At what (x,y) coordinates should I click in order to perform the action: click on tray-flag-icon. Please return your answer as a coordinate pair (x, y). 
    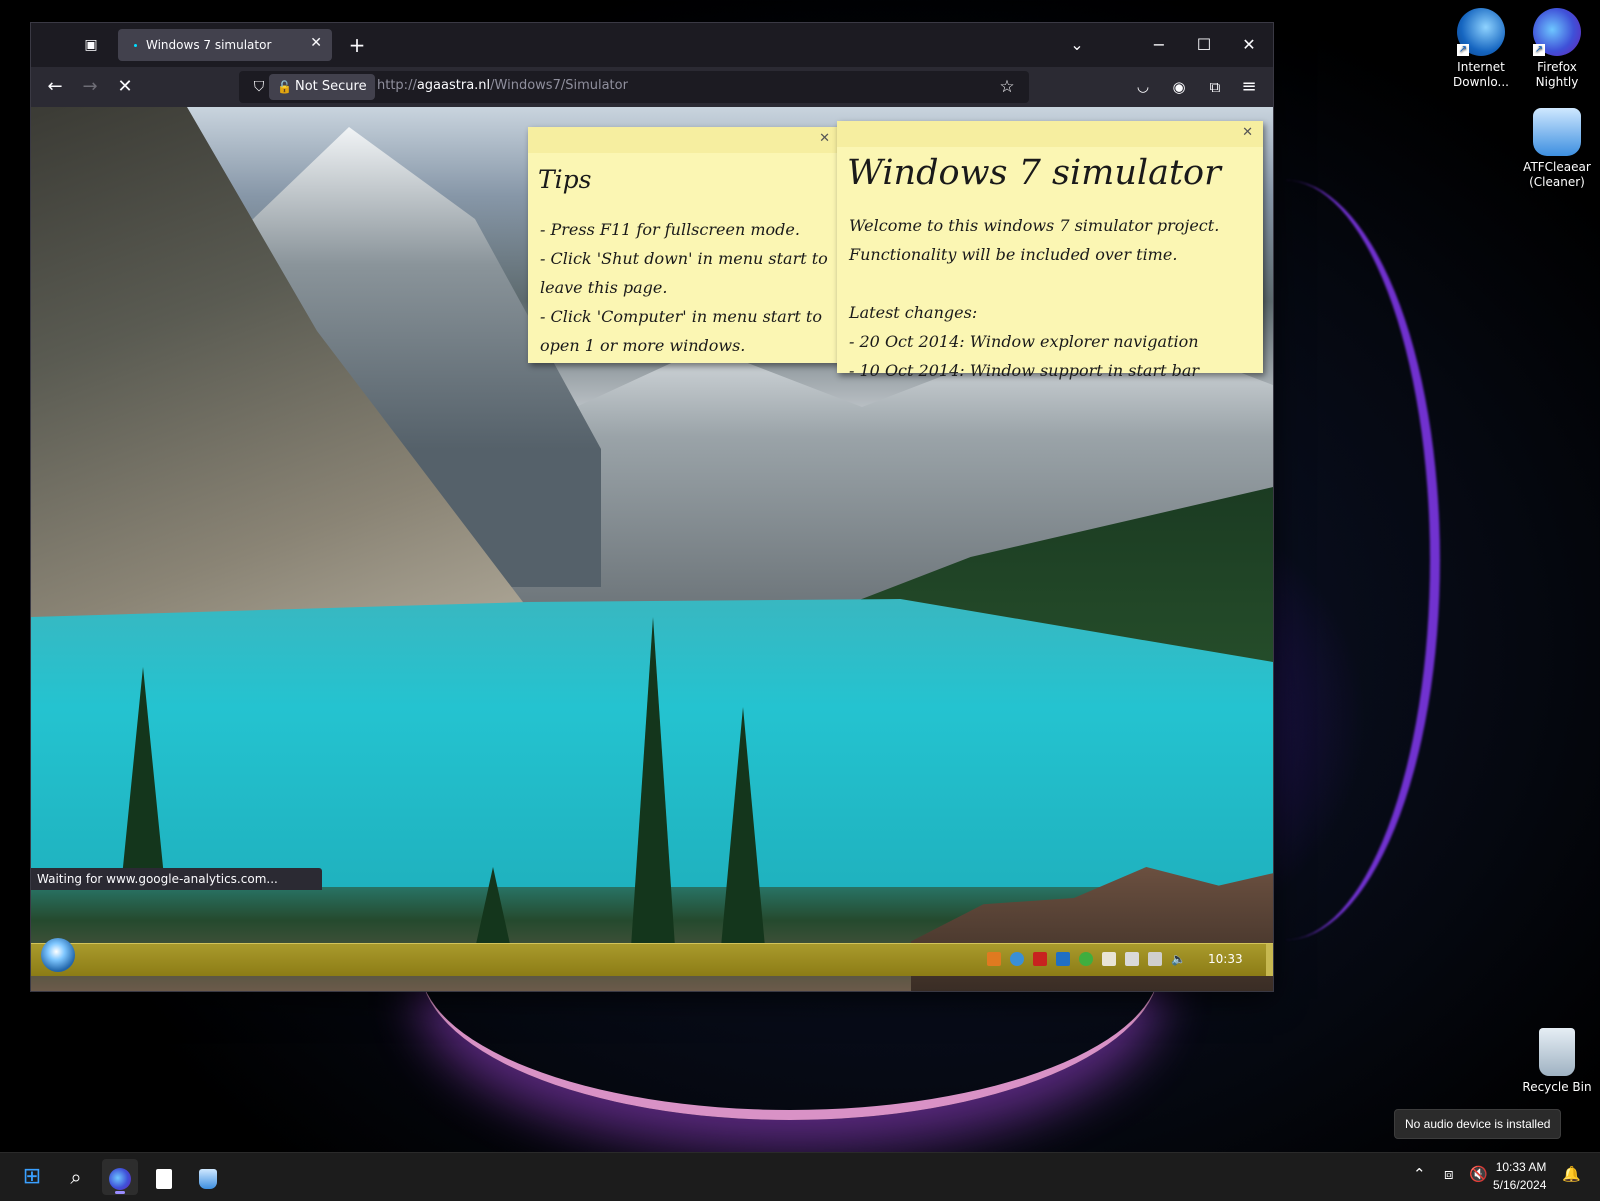
    Looking at the image, I should click on (1109, 959).